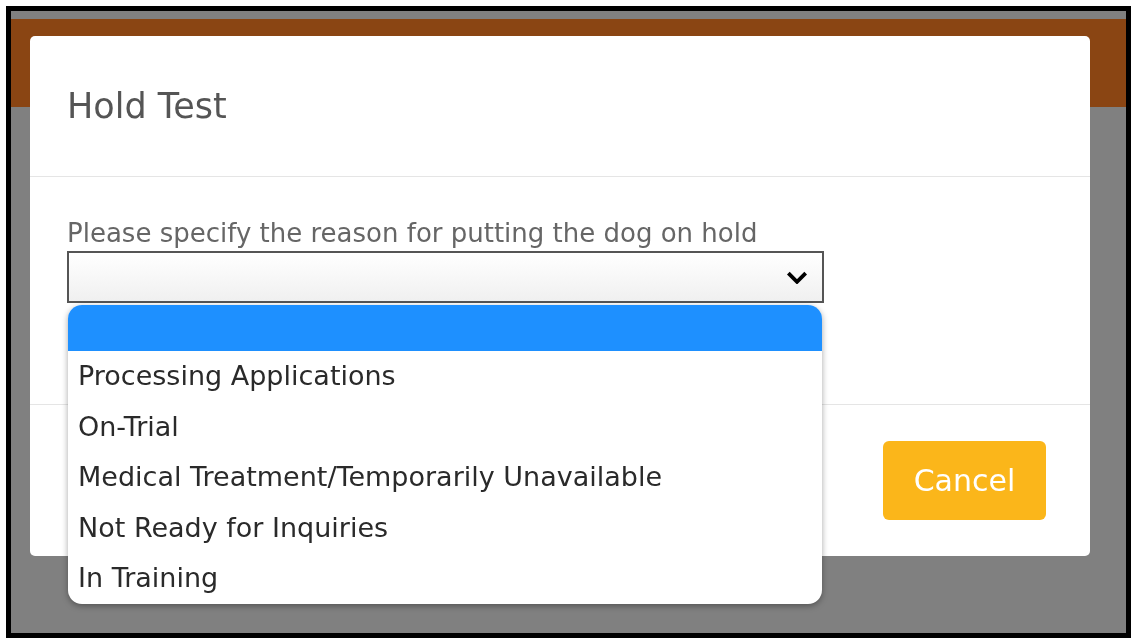 Image resolution: width=1137 pixels, height=644 pixels. I want to click on reason-select, so click(445, 277).